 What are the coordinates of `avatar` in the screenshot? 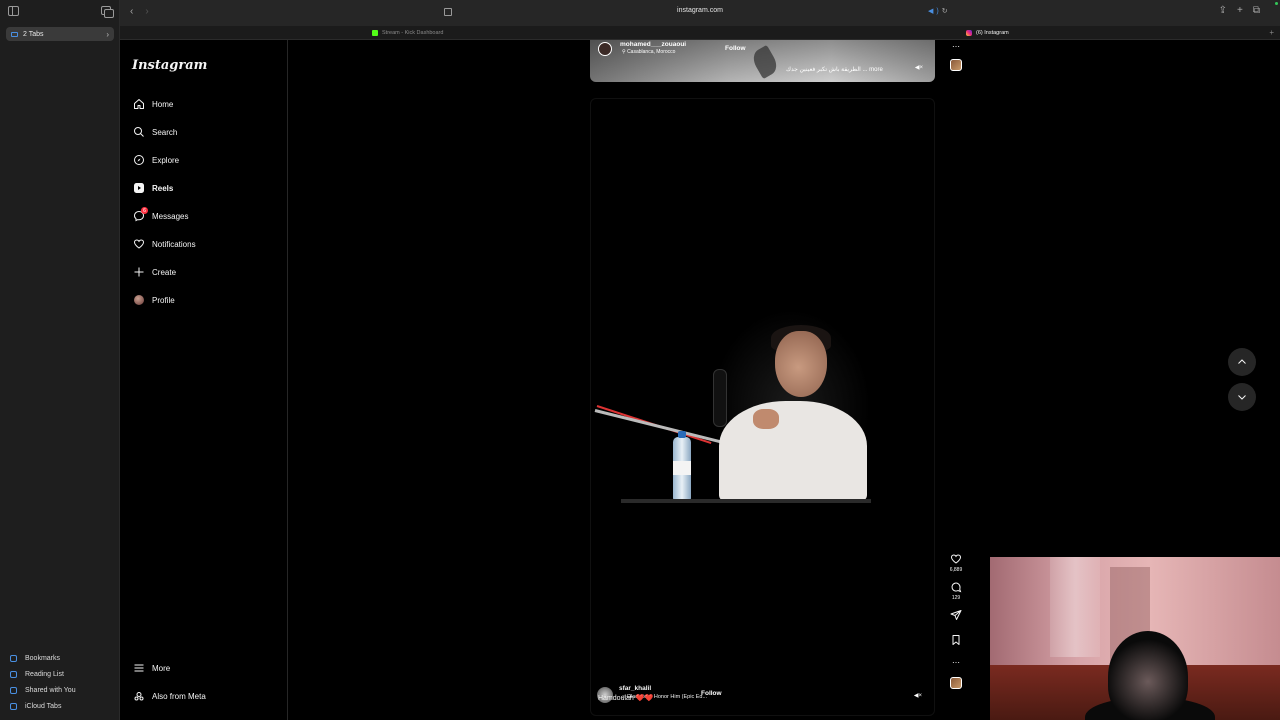 It's located at (139, 300).